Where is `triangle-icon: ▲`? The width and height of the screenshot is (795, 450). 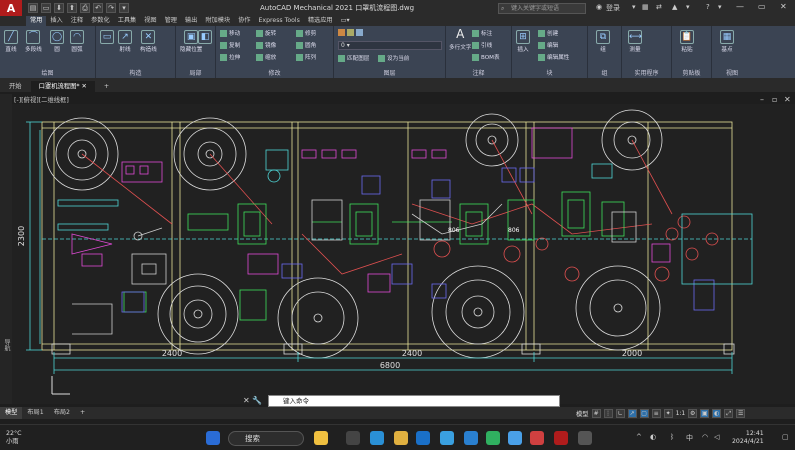 triangle-icon: ▲ is located at coordinates (674, 7).